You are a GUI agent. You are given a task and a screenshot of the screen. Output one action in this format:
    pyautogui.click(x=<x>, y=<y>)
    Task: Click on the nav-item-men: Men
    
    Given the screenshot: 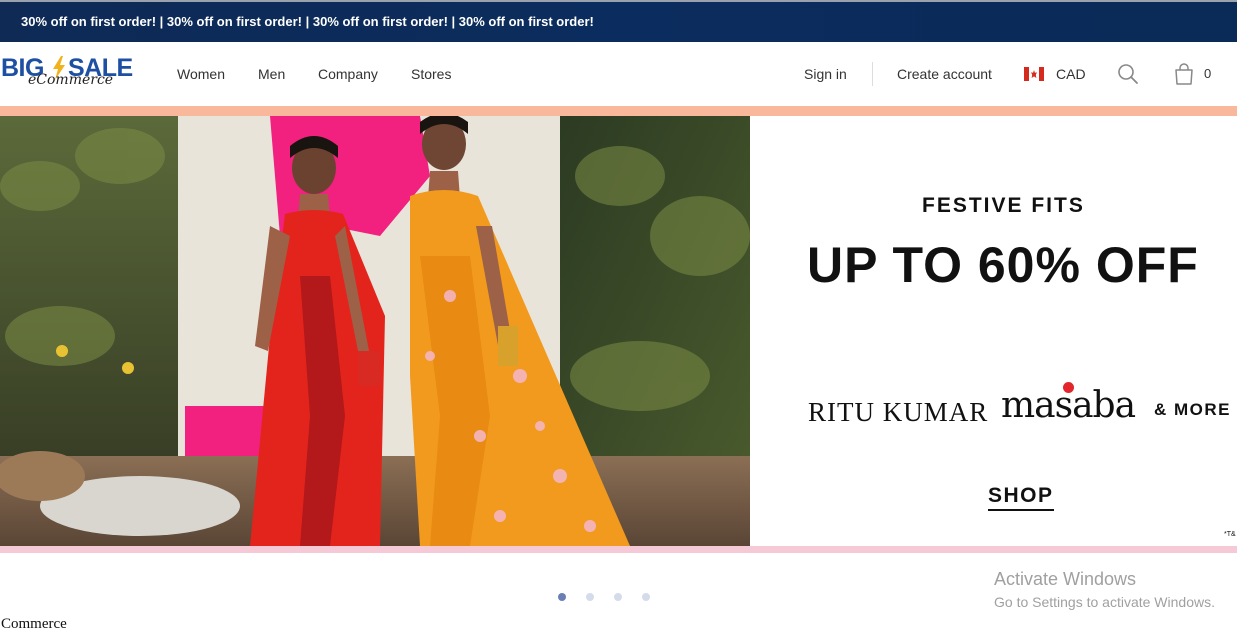 What is the action you would take?
    pyautogui.click(x=271, y=74)
    